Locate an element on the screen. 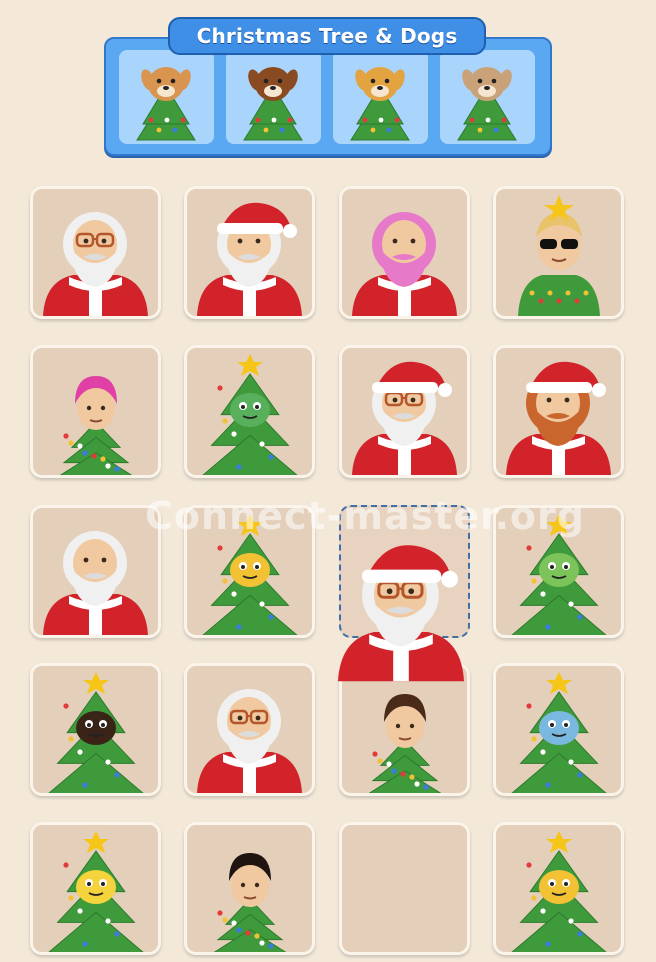 The height and width of the screenshot is (962, 656). pink-hair-santa-icon is located at coordinates (404, 252).